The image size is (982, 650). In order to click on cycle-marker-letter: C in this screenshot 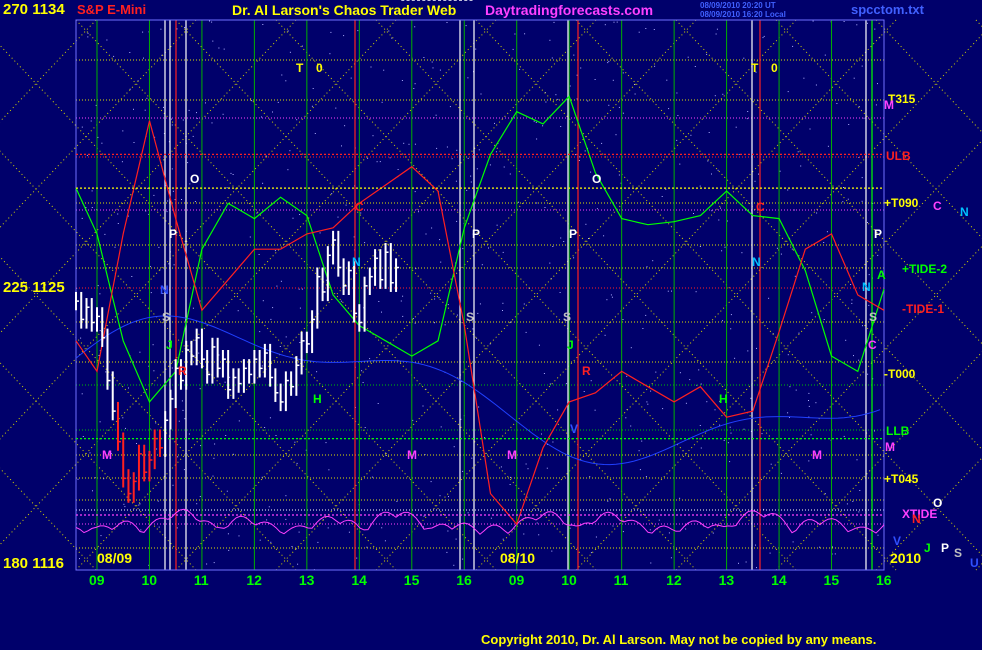, I will do `click(872, 345)`.